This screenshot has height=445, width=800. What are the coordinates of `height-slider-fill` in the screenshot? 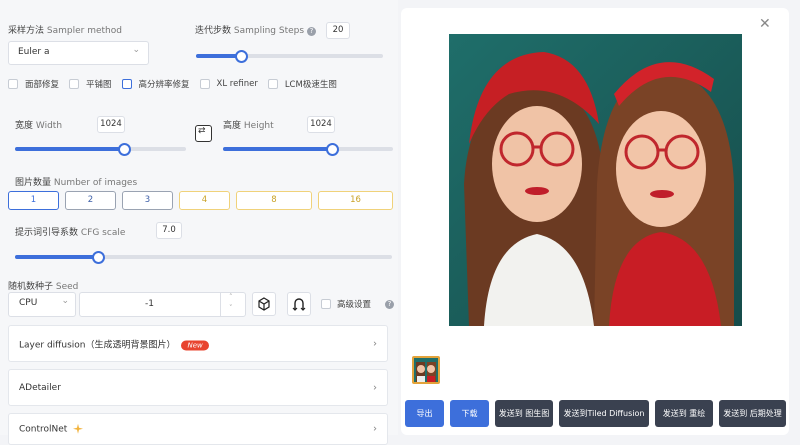 It's located at (277, 149).